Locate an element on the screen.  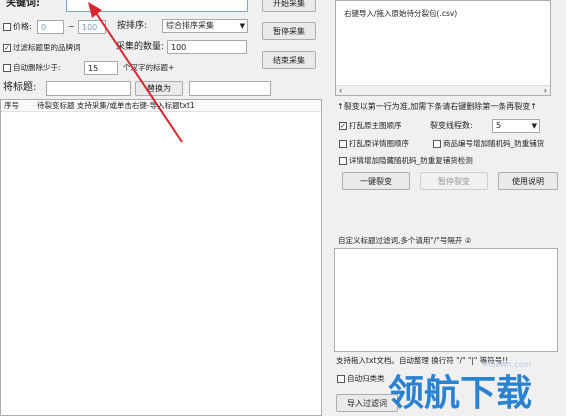
csv-drop-area: 右键导入/拖入原始待分裂包(.csv) ‹ › is located at coordinates (443, 48).